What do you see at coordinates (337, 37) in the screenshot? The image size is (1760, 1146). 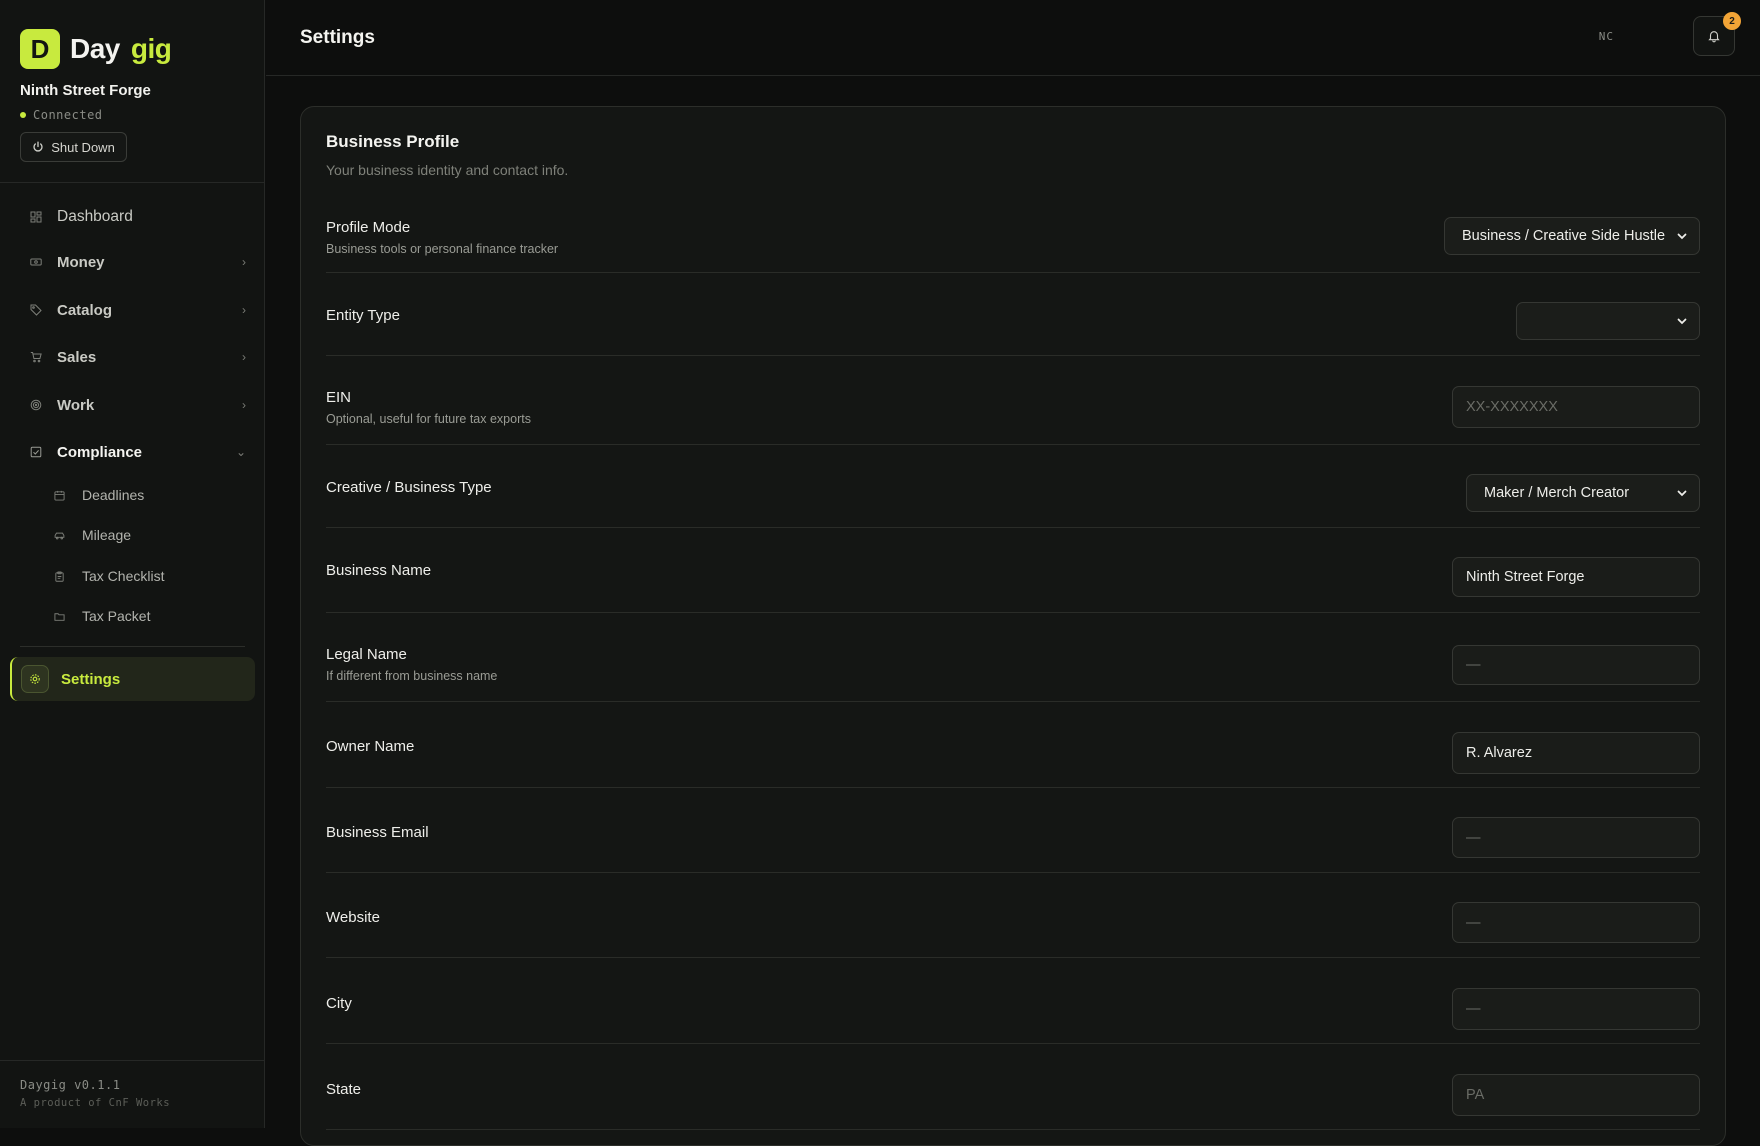 I see `page-title: Settings` at bounding box center [337, 37].